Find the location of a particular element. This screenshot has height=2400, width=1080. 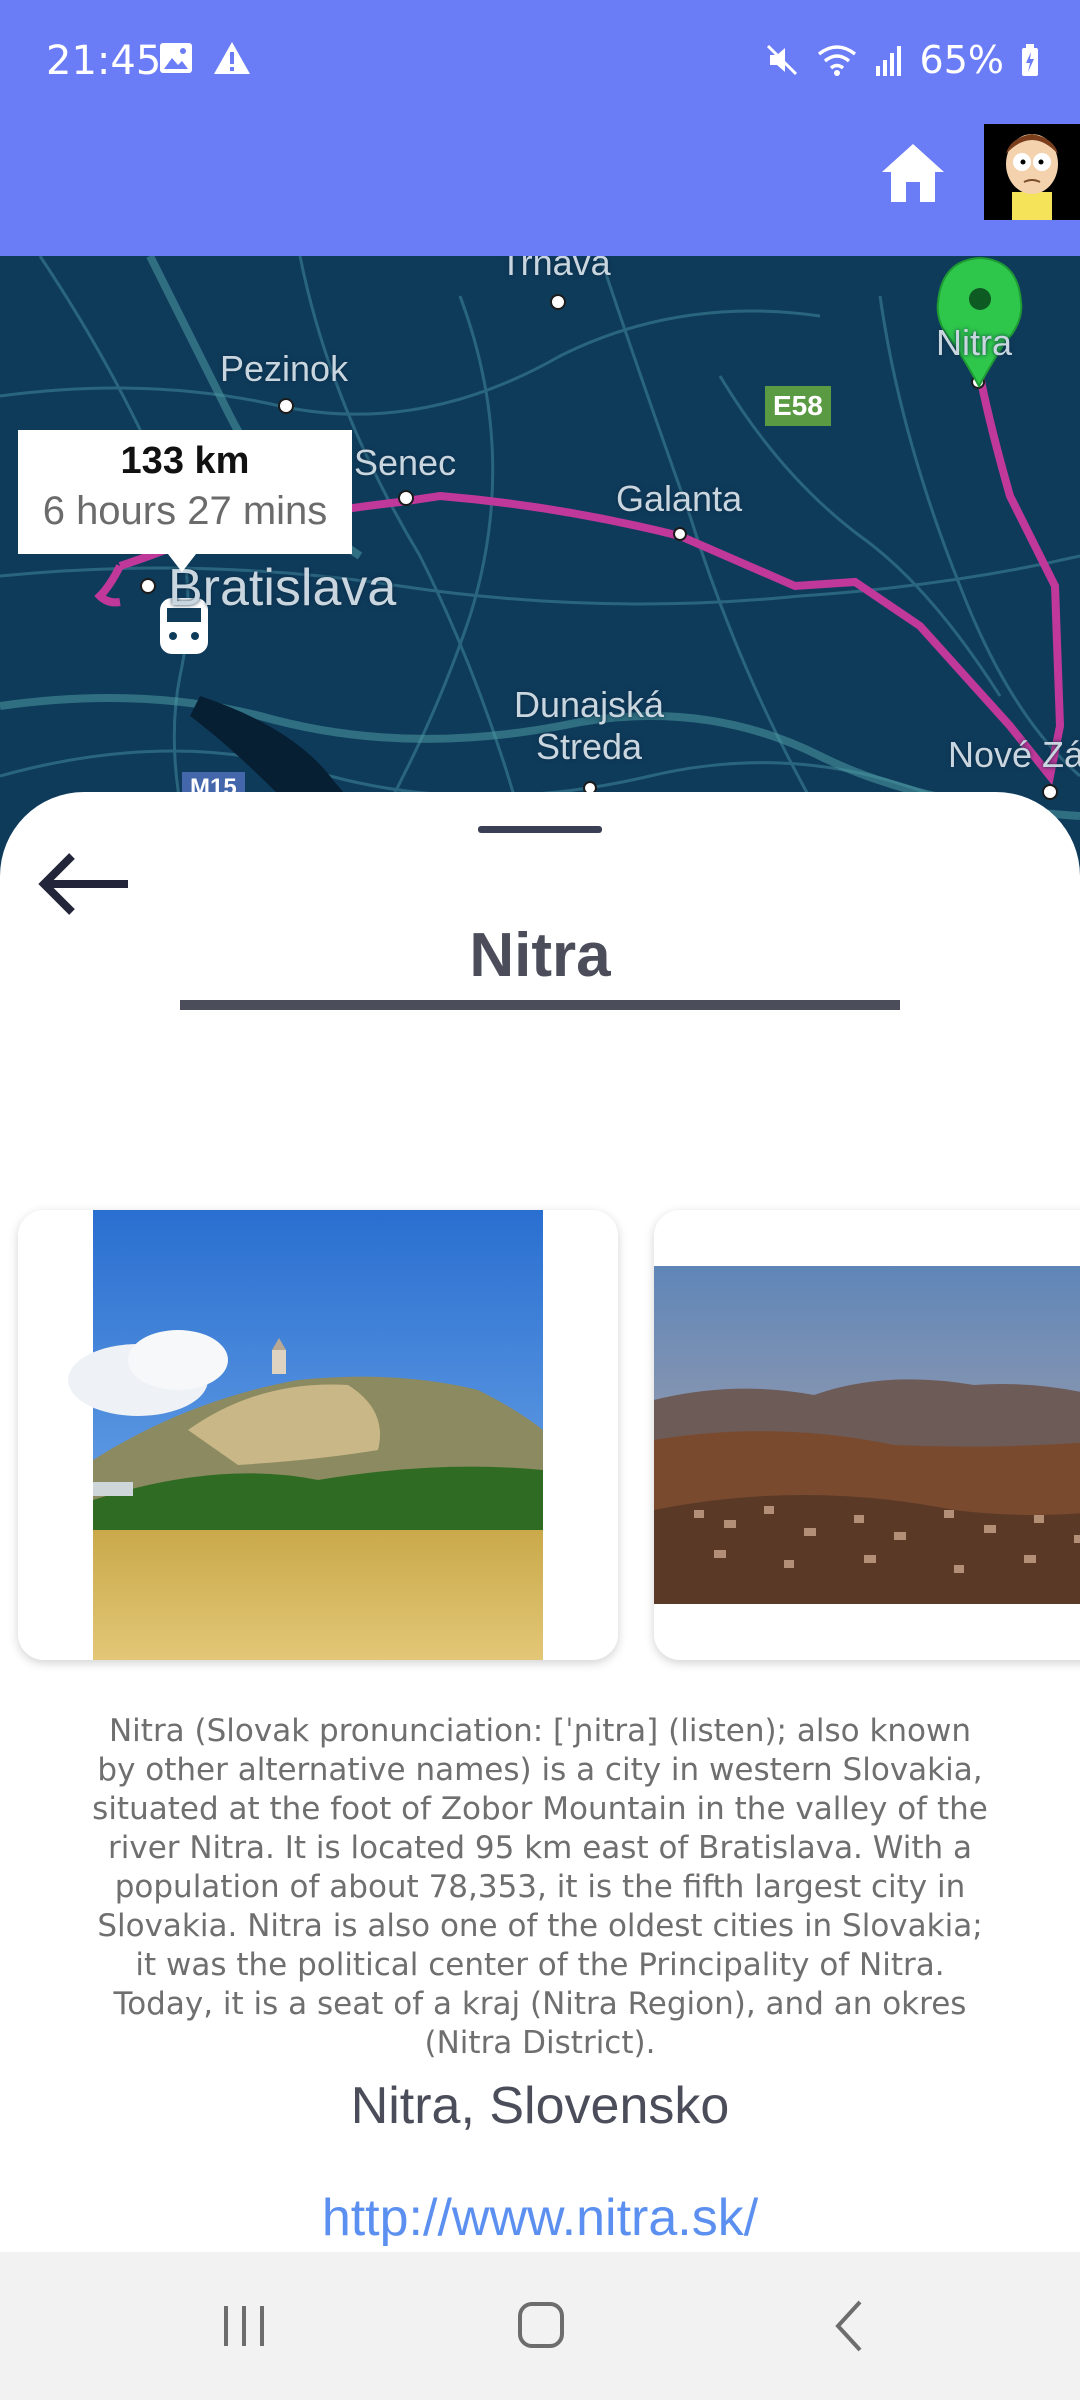

map-label-pezinok: Pezinok is located at coordinates (284, 368).